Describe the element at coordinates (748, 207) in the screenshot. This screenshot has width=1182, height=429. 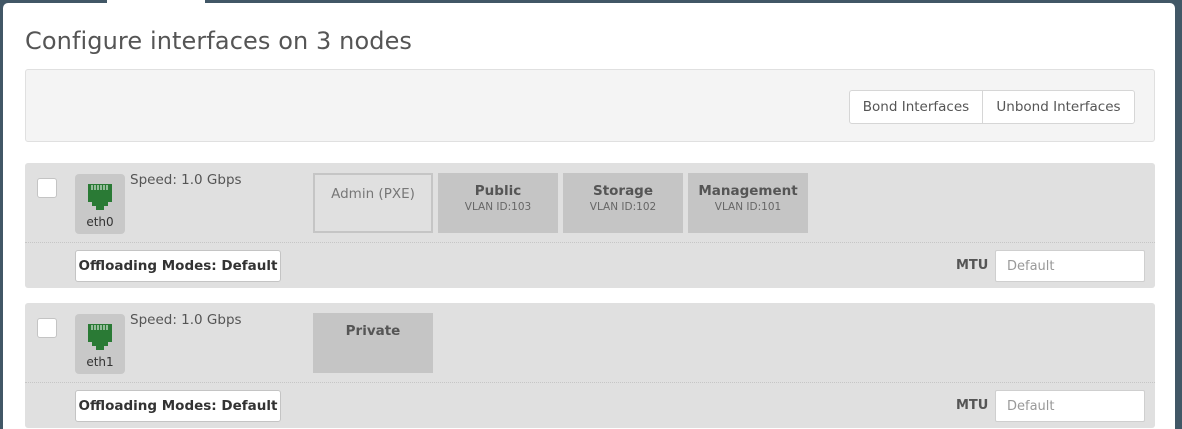
I see `network-vlan-id: VLAN ID:101` at that location.